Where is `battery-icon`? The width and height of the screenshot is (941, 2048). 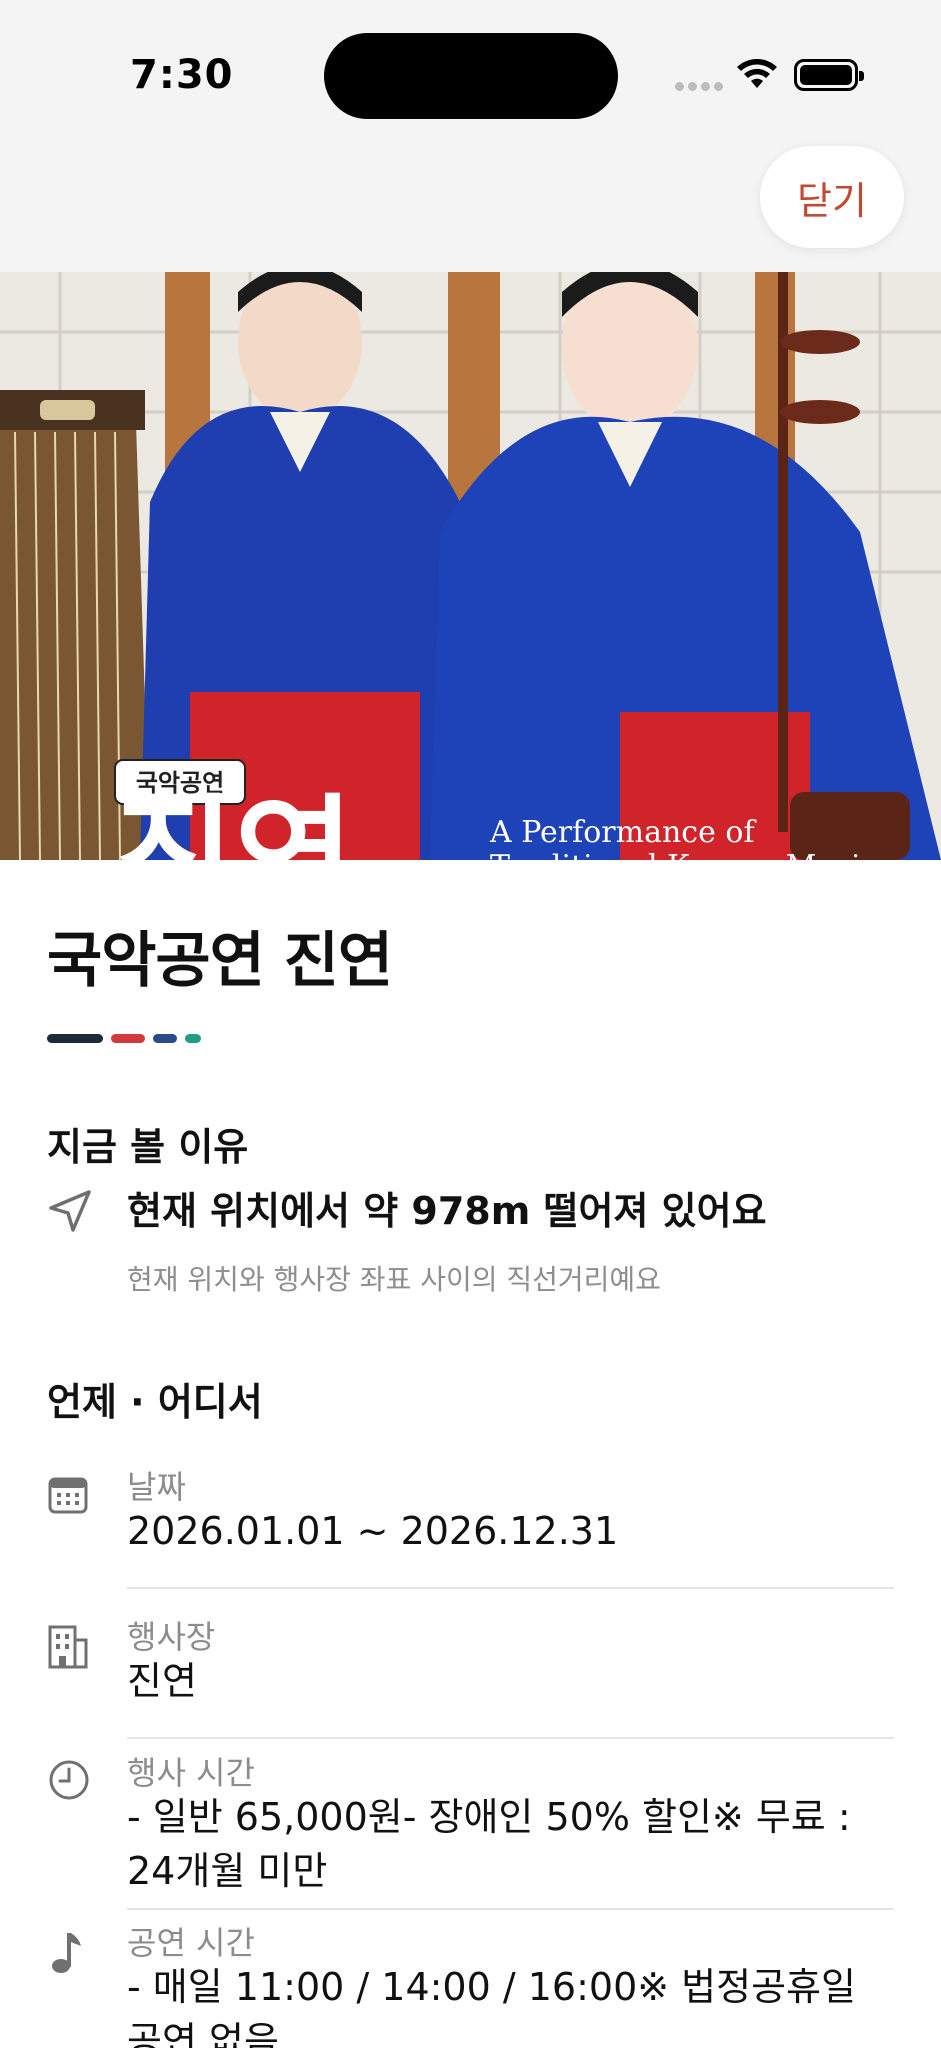 battery-icon is located at coordinates (829, 75).